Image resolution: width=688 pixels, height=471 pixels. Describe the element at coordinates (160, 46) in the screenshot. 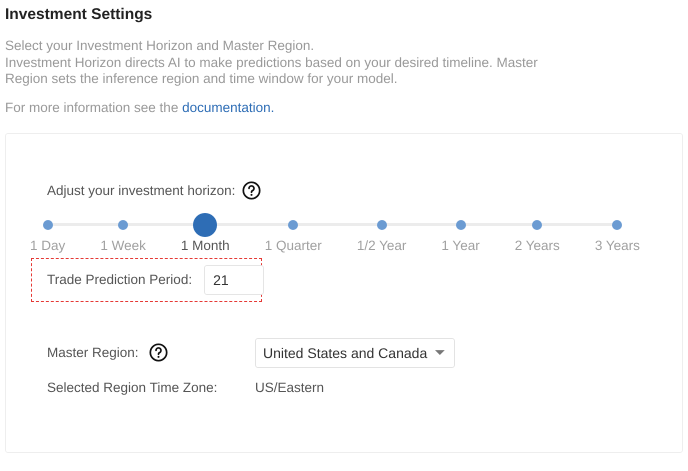

I see `description-text: Select your Investment Horizon and Master Region.` at that location.